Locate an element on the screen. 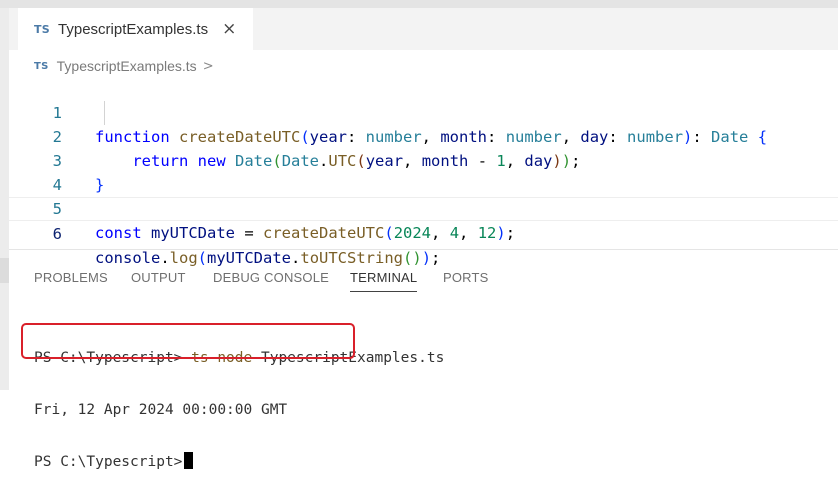 This screenshot has width=838, height=504. chevron-right-icon: > is located at coordinates (208, 66).